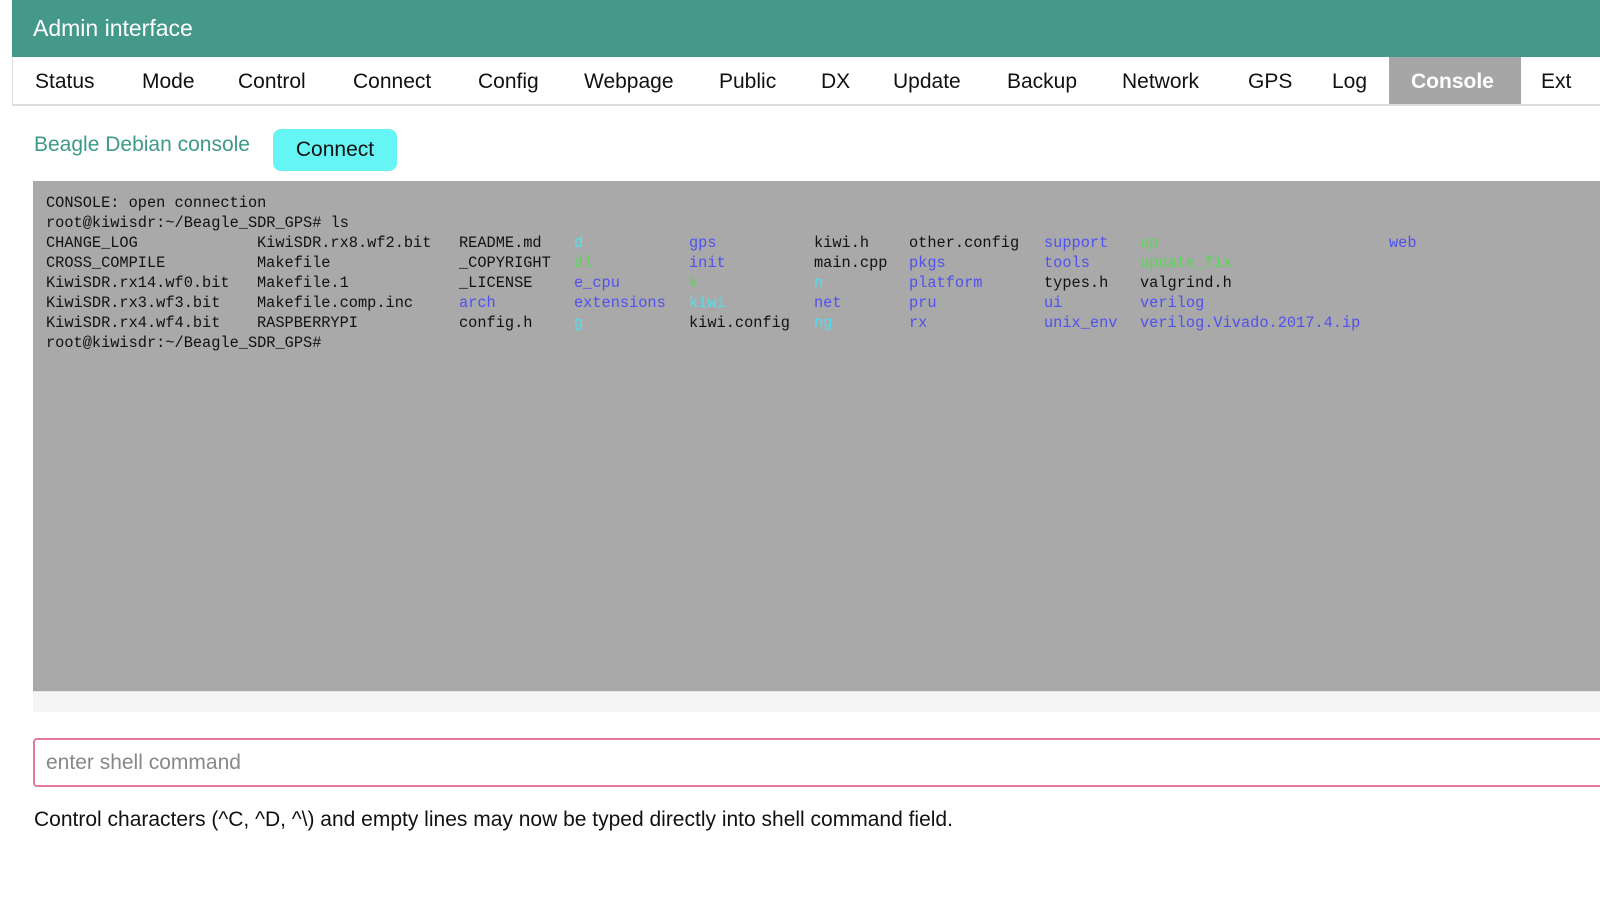 The image size is (1600, 897). What do you see at coordinates (1042, 80) in the screenshot?
I see `tab-backup: Backup` at bounding box center [1042, 80].